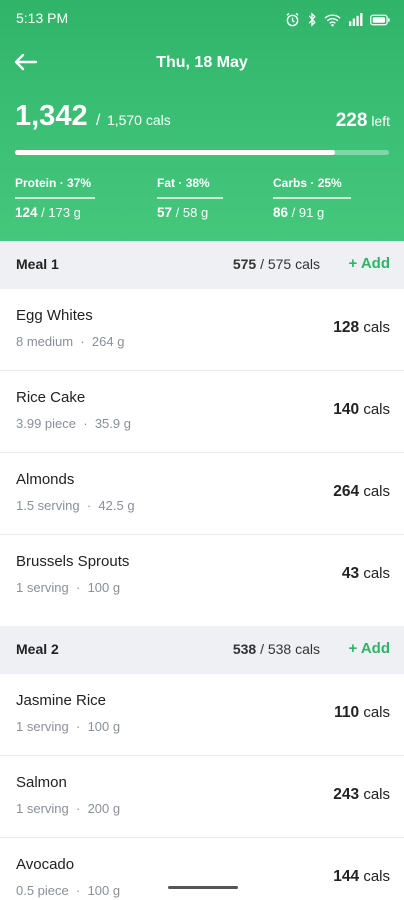 The width and height of the screenshot is (404, 900). Describe the element at coordinates (290, 183) in the screenshot. I see `macro-name: Carbs` at that location.